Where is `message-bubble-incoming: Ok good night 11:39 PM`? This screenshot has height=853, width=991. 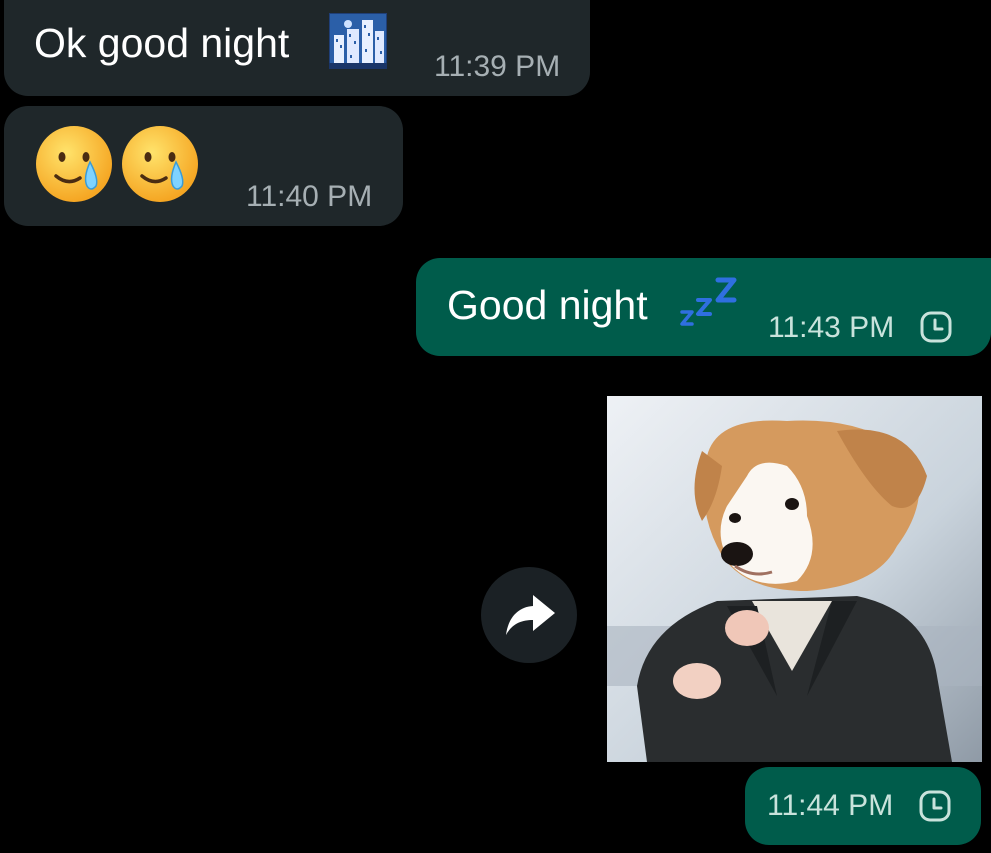
message-bubble-incoming: Ok good night 11:39 PM is located at coordinates (297, 48).